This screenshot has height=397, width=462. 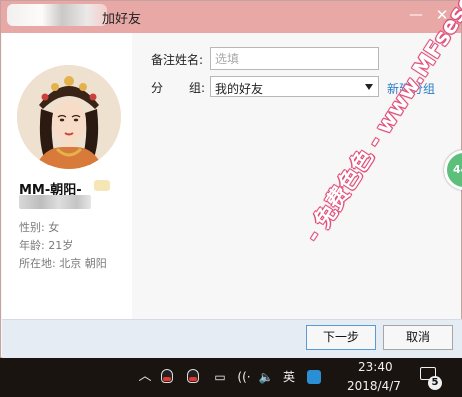 I want to click on next-button: 下一步, so click(x=341, y=337).